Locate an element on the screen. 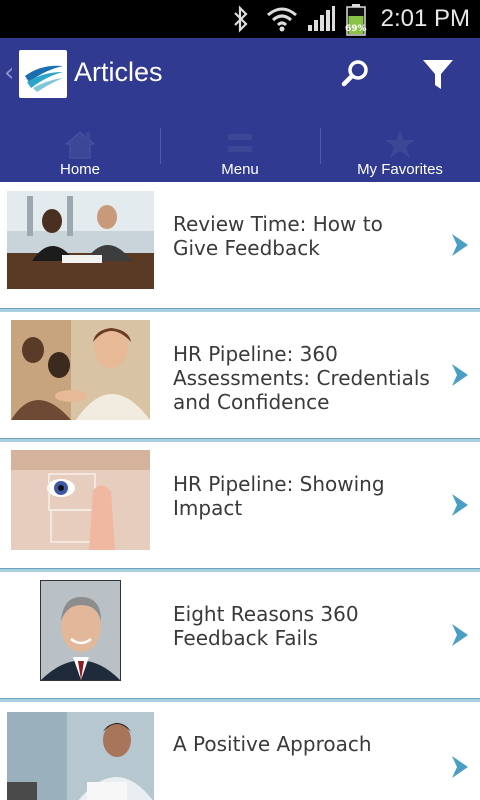 This screenshot has height=800, width=480. battery-percent: 69% is located at coordinates (356, 29).